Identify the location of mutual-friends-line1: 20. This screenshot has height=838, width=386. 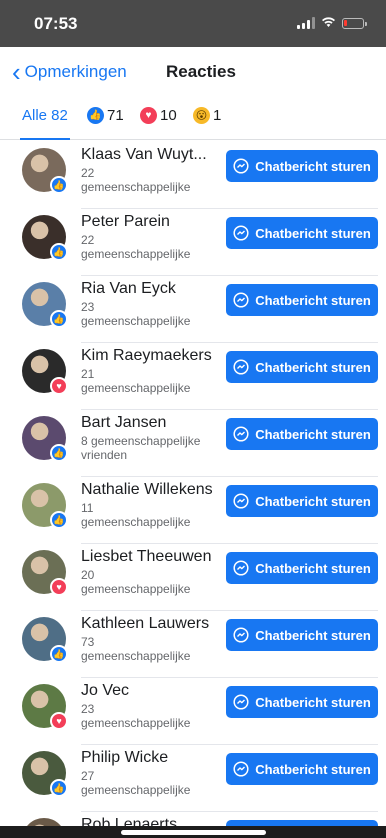
(88, 575).